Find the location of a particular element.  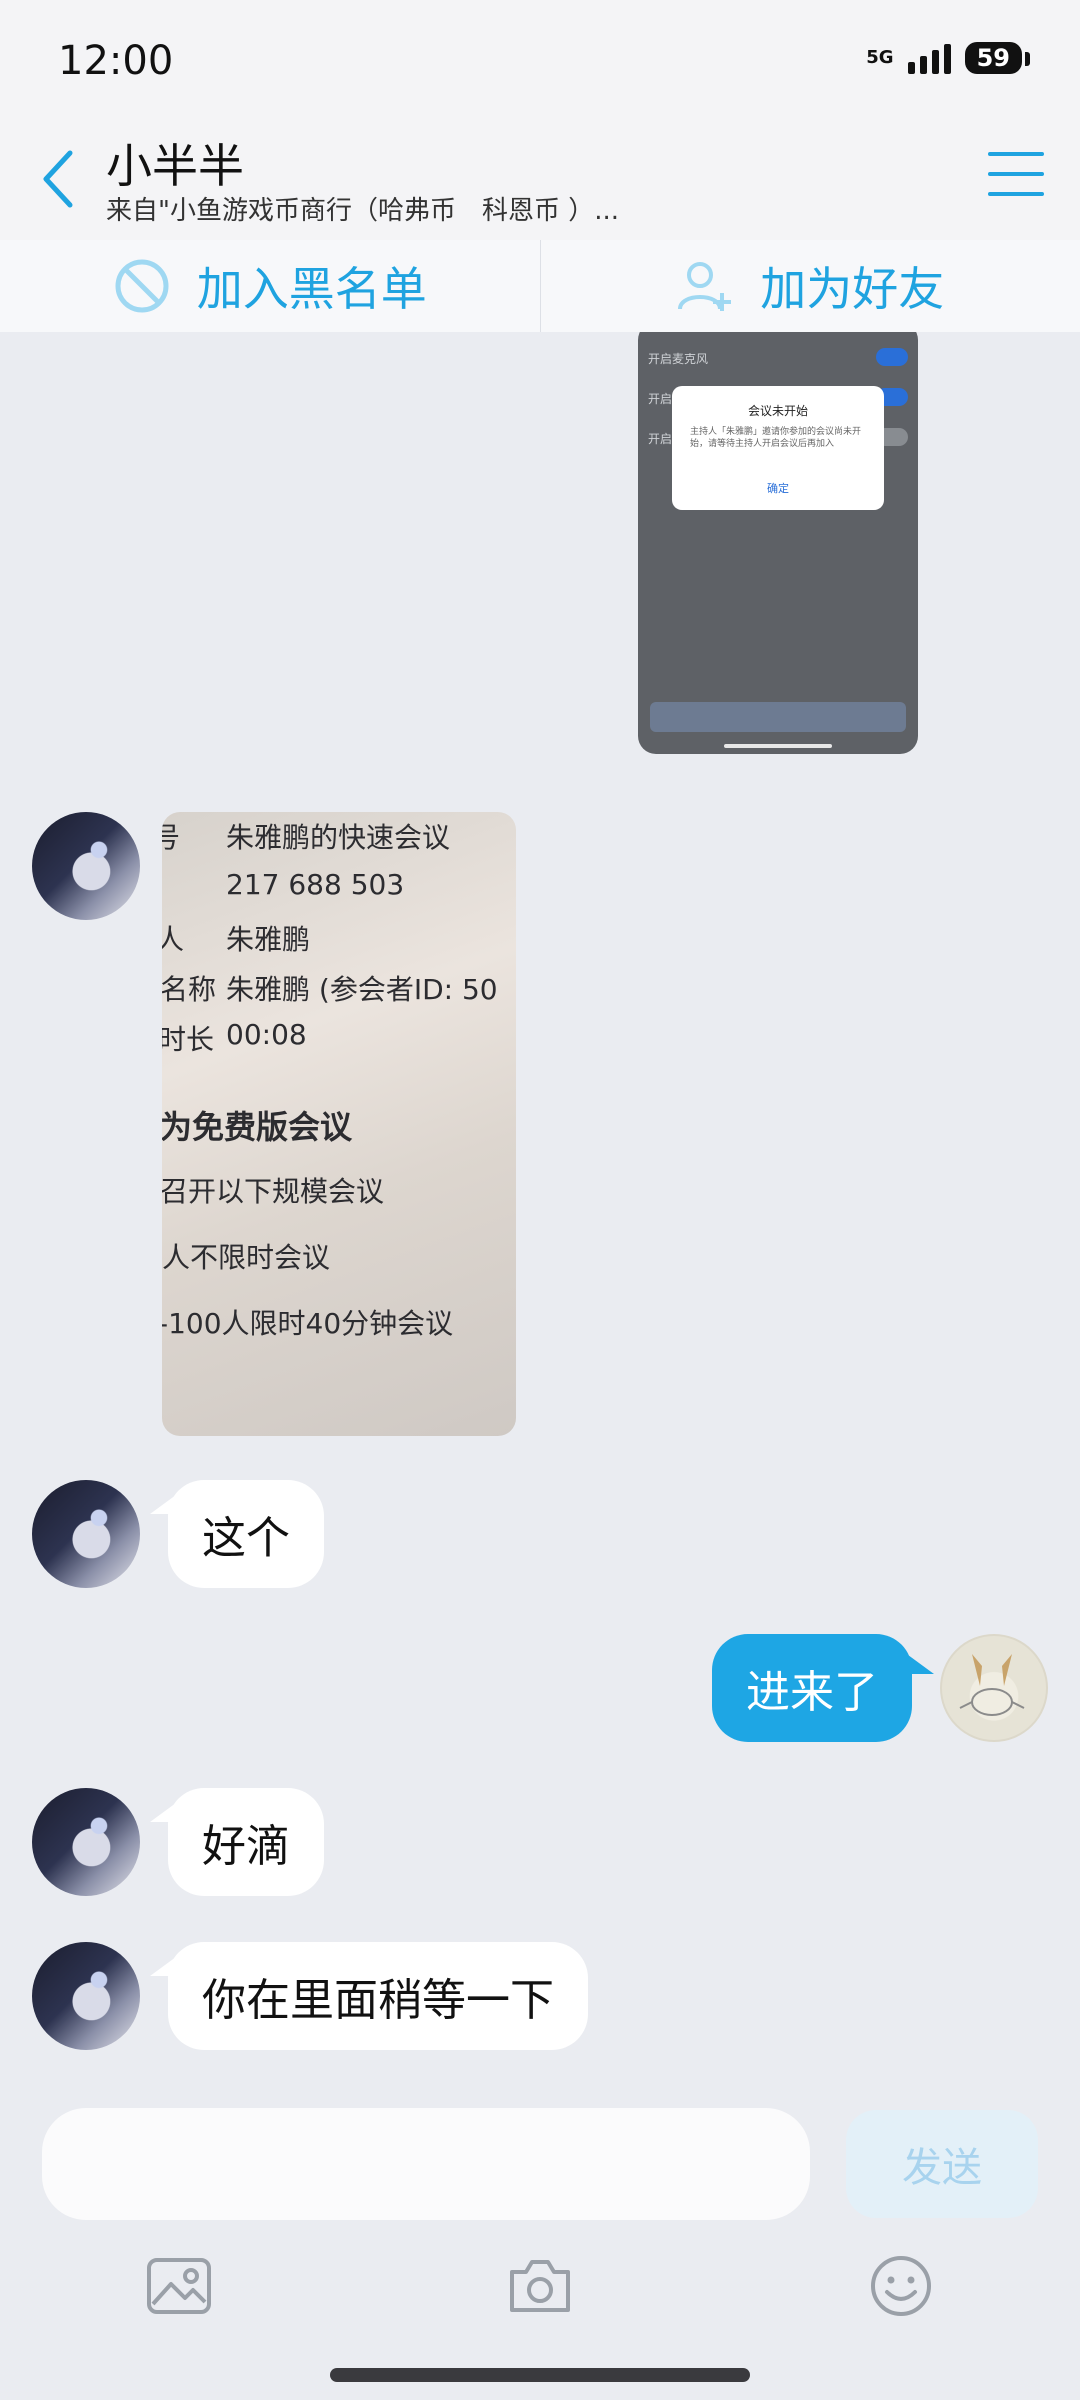

status-indicators: 5G 59 is located at coordinates (948, 58).